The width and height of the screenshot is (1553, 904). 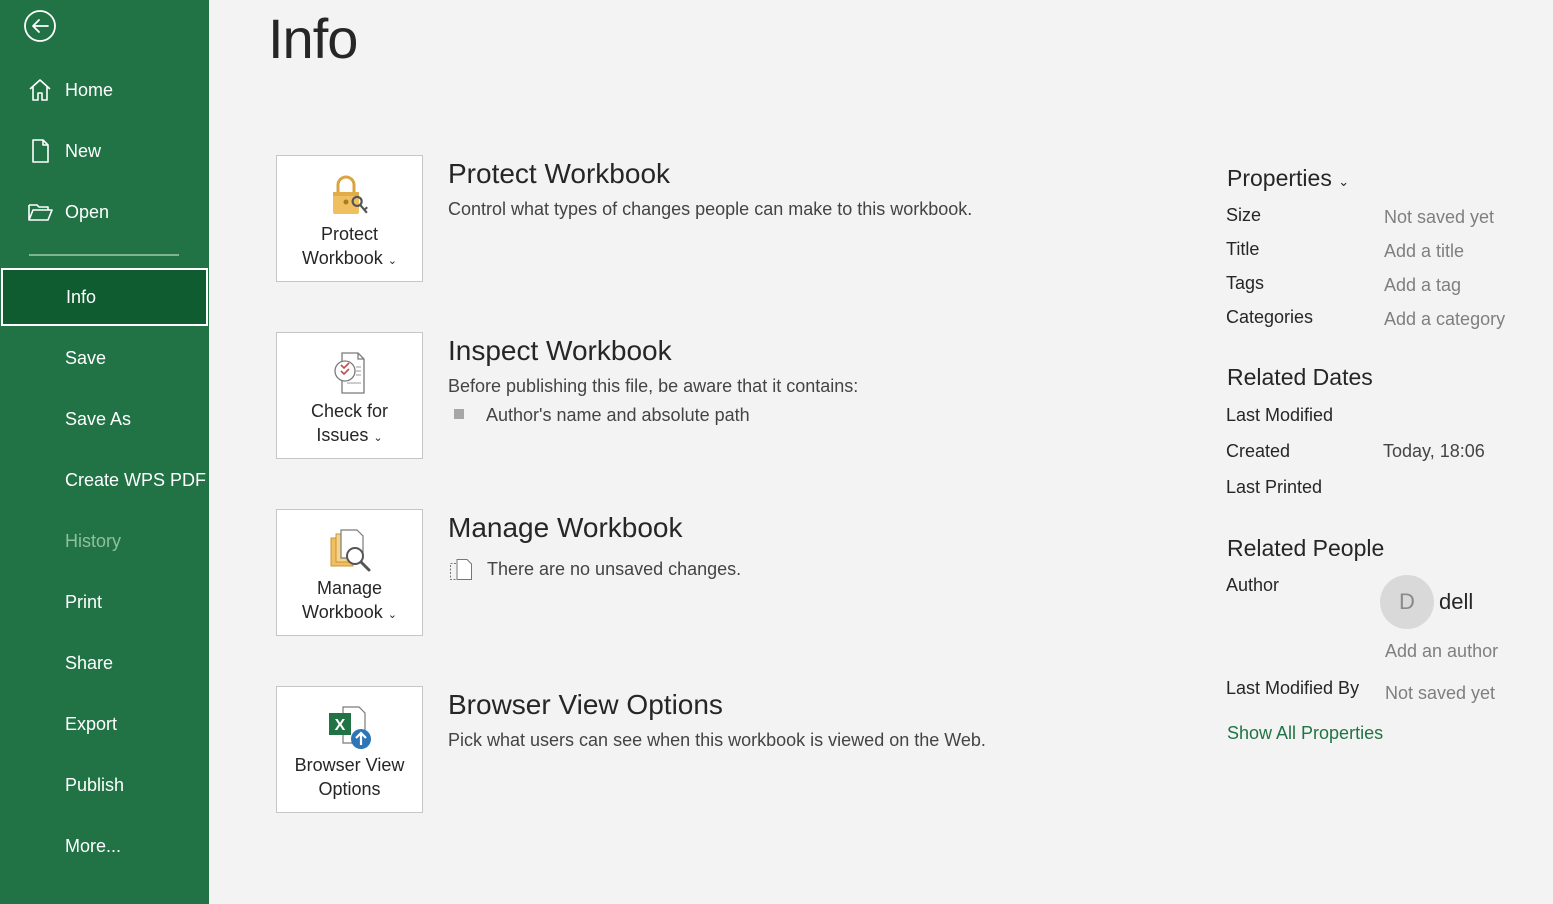 I want to click on nav-history: History, so click(x=104, y=541).